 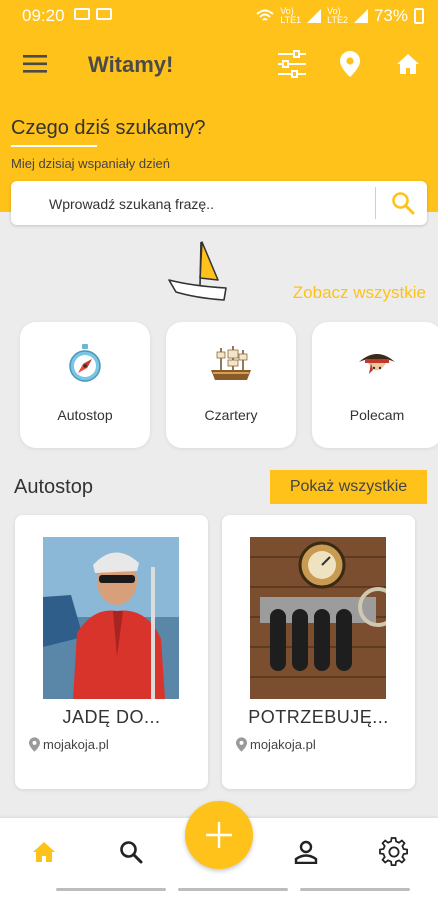 What do you see at coordinates (419, 16) in the screenshot?
I see `battery-icon` at bounding box center [419, 16].